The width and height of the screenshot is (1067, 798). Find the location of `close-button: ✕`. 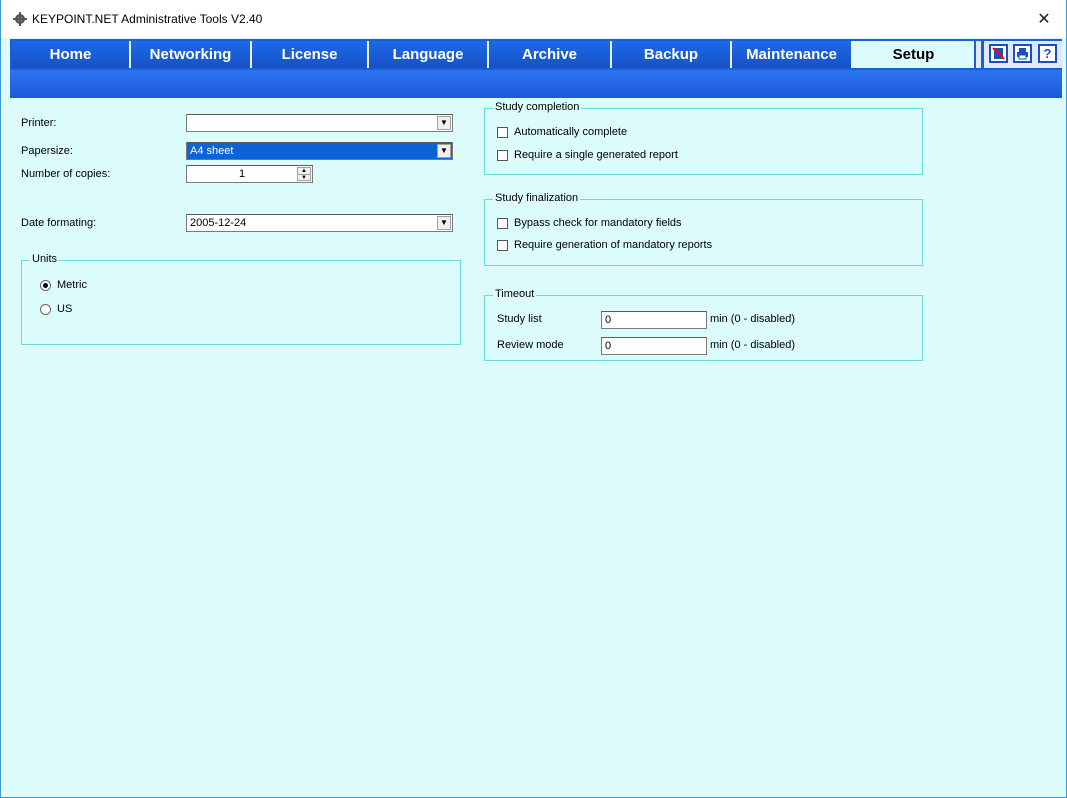

close-button: ✕ is located at coordinates (1044, 19).